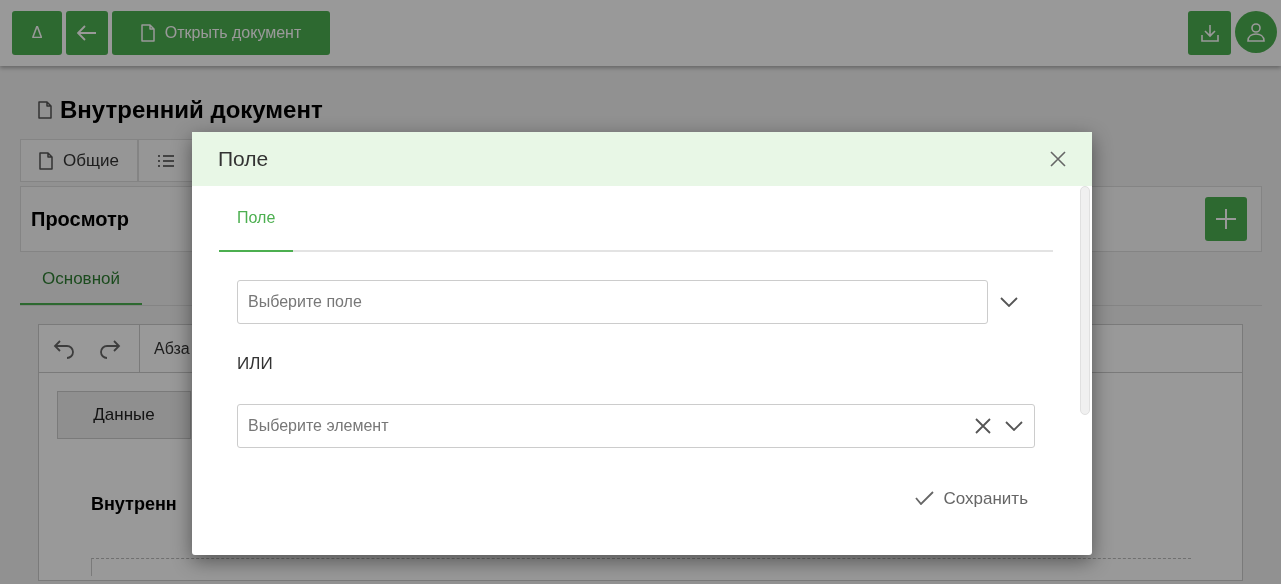  Describe the element at coordinates (110, 348) in the screenshot. I see `redo-icon` at that location.